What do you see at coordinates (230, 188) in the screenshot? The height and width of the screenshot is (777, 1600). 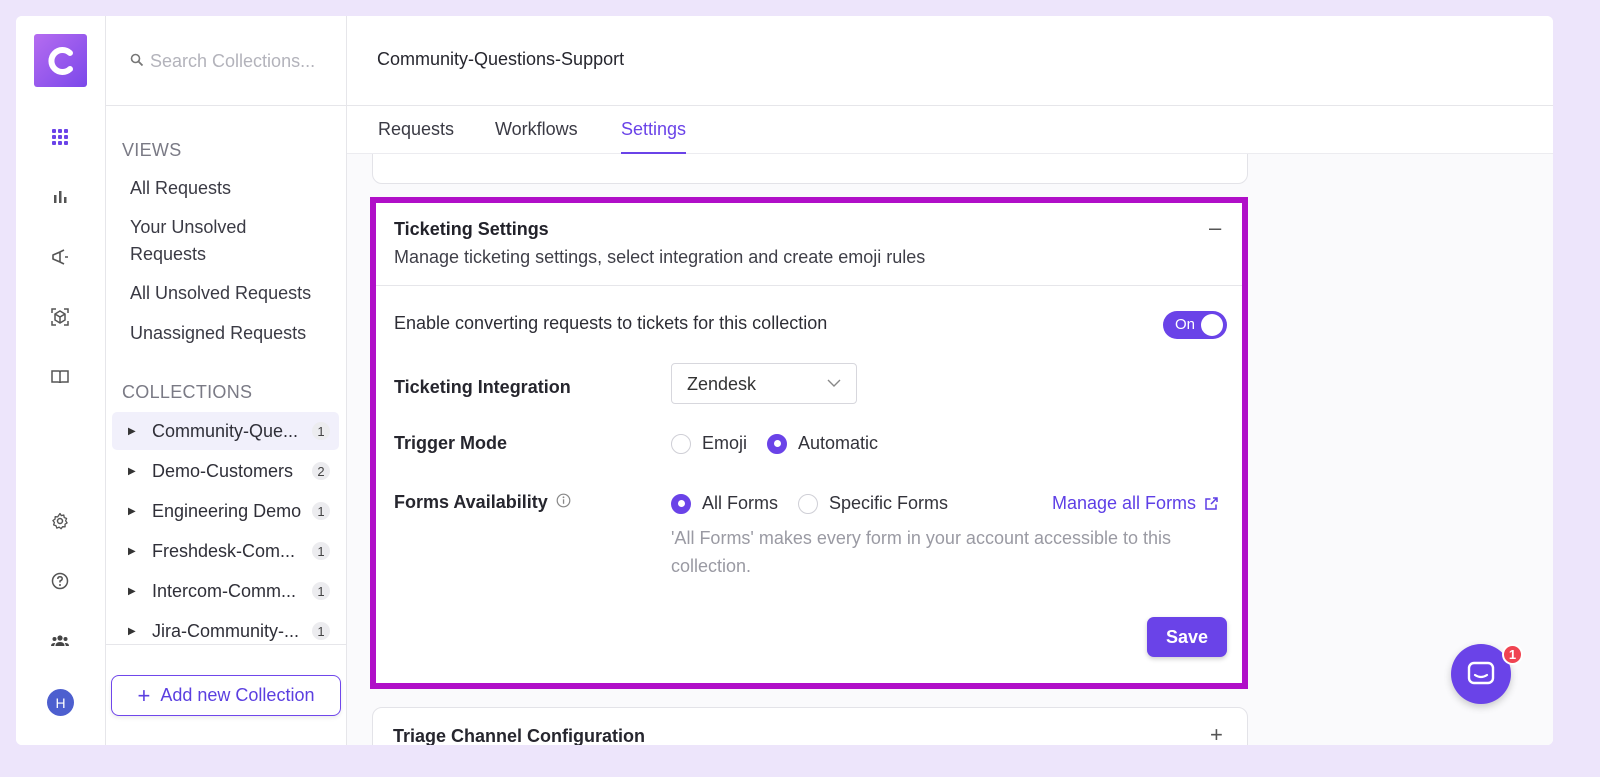 I see `view-all-requests: All Requests` at bounding box center [230, 188].